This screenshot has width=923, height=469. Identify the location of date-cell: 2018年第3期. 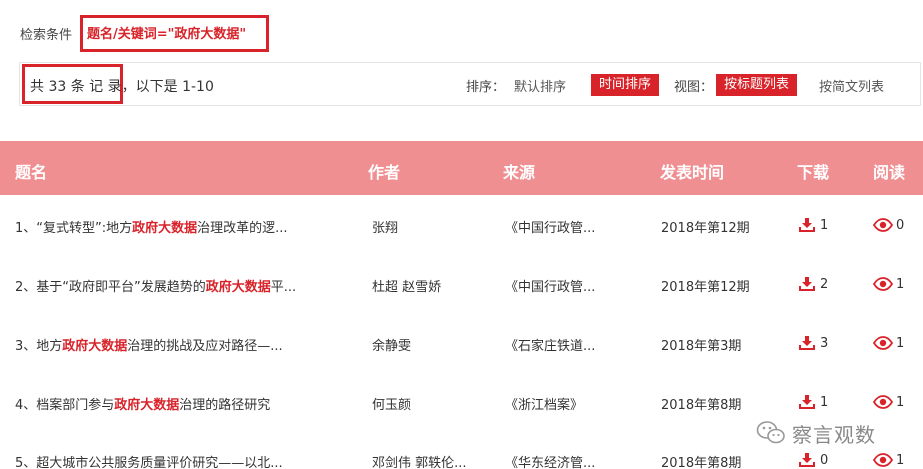
(701, 346).